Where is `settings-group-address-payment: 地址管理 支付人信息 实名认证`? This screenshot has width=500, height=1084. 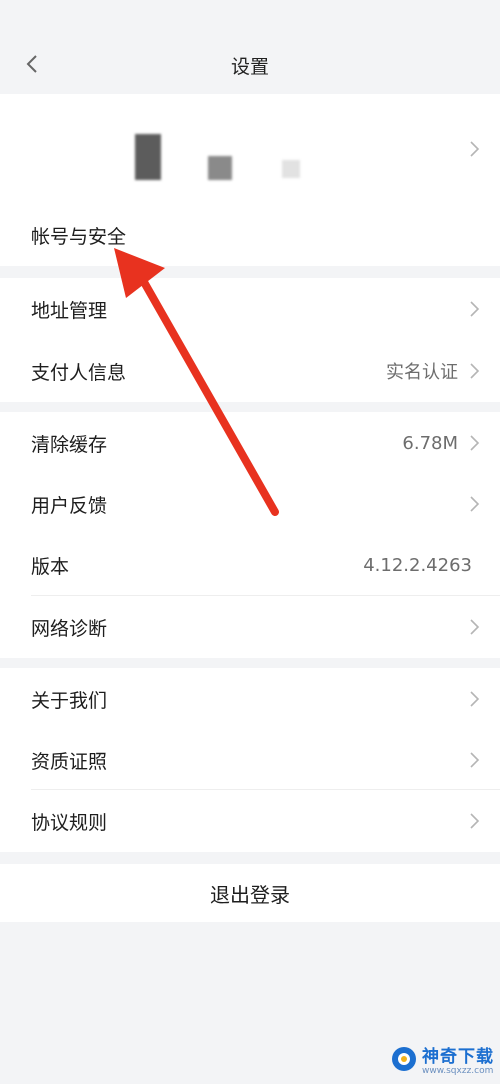 settings-group-address-payment: 地址管理 支付人信息 实名认证 is located at coordinates (250, 340).